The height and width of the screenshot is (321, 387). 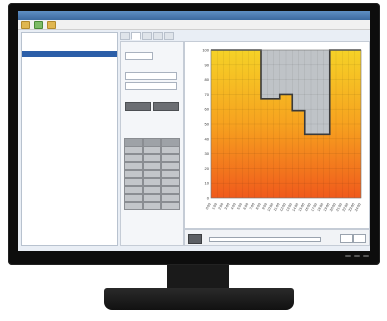 What do you see at coordinates (207, 79) in the screenshot?
I see `y-tick-label: 80` at bounding box center [207, 79].